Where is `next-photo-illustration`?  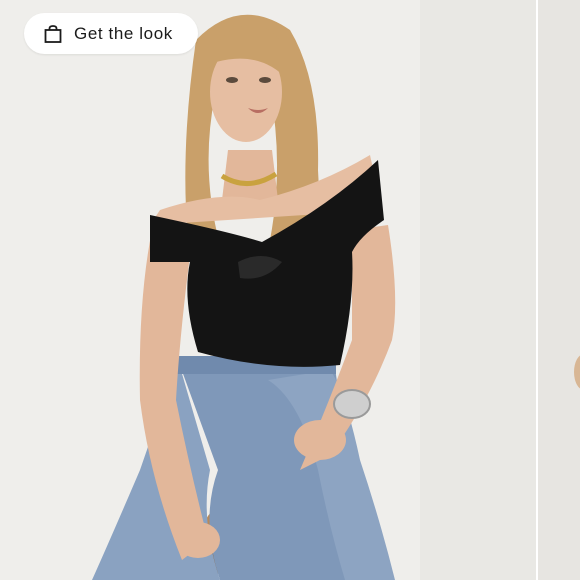 next-photo-illustration is located at coordinates (559, 290).